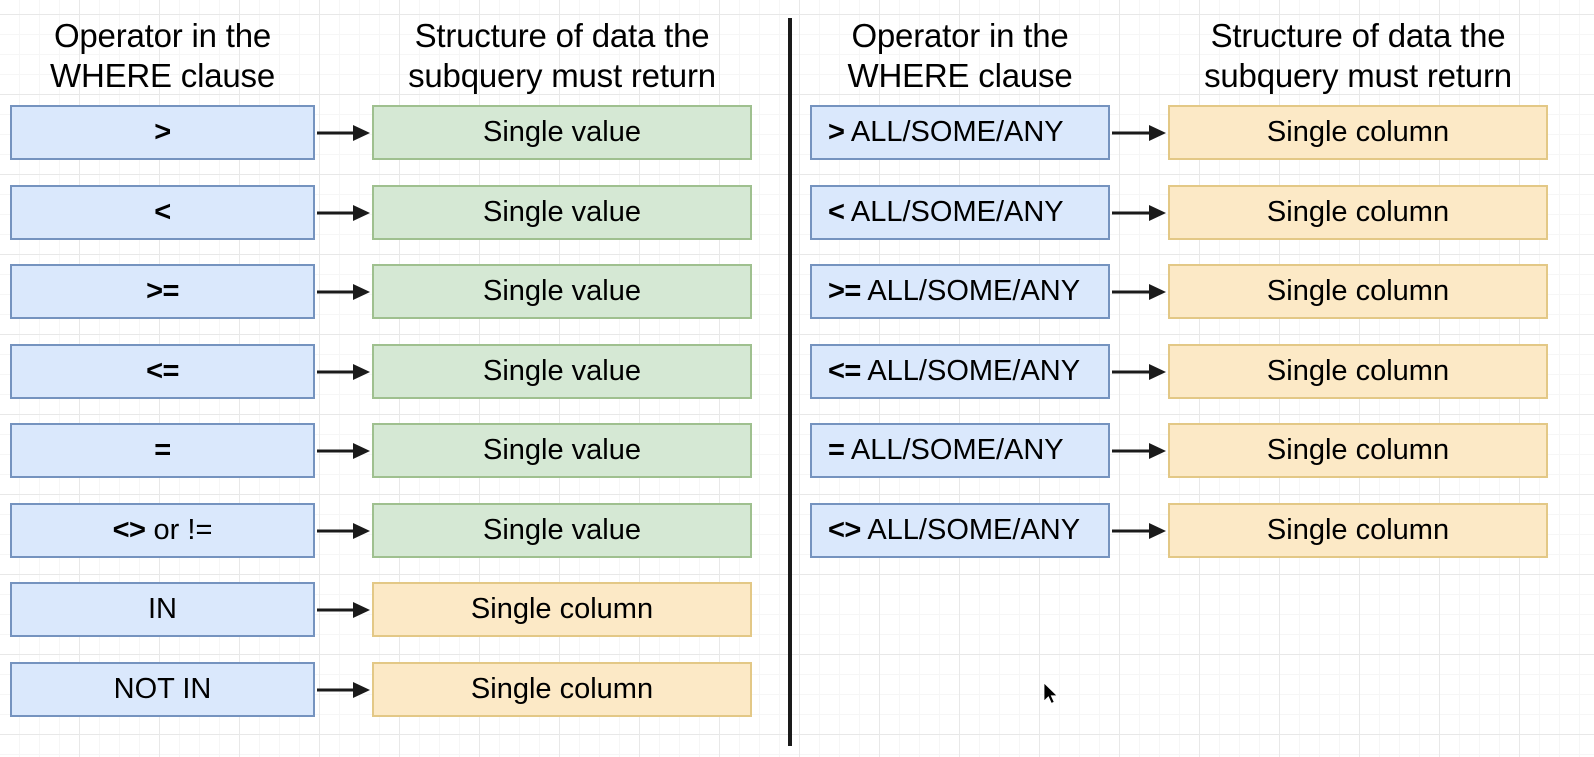 This screenshot has height=757, width=1594. What do you see at coordinates (946, 132) in the screenshot?
I see `operator-label: > ALL/SOME/ANY` at bounding box center [946, 132].